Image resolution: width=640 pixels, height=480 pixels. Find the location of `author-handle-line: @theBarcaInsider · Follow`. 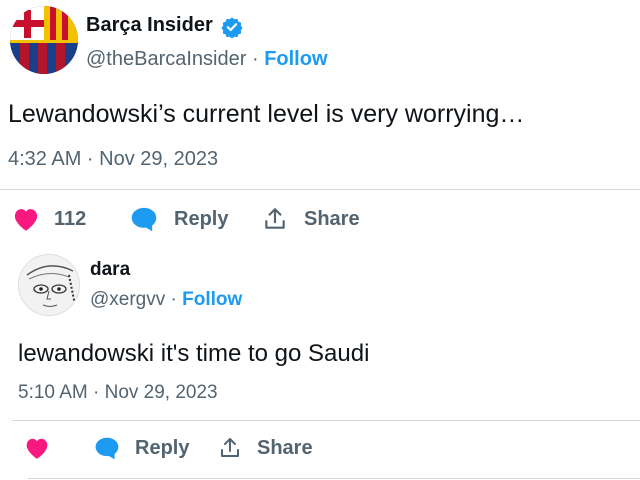

author-handle-line: @theBarcaInsider · Follow is located at coordinates (207, 59).